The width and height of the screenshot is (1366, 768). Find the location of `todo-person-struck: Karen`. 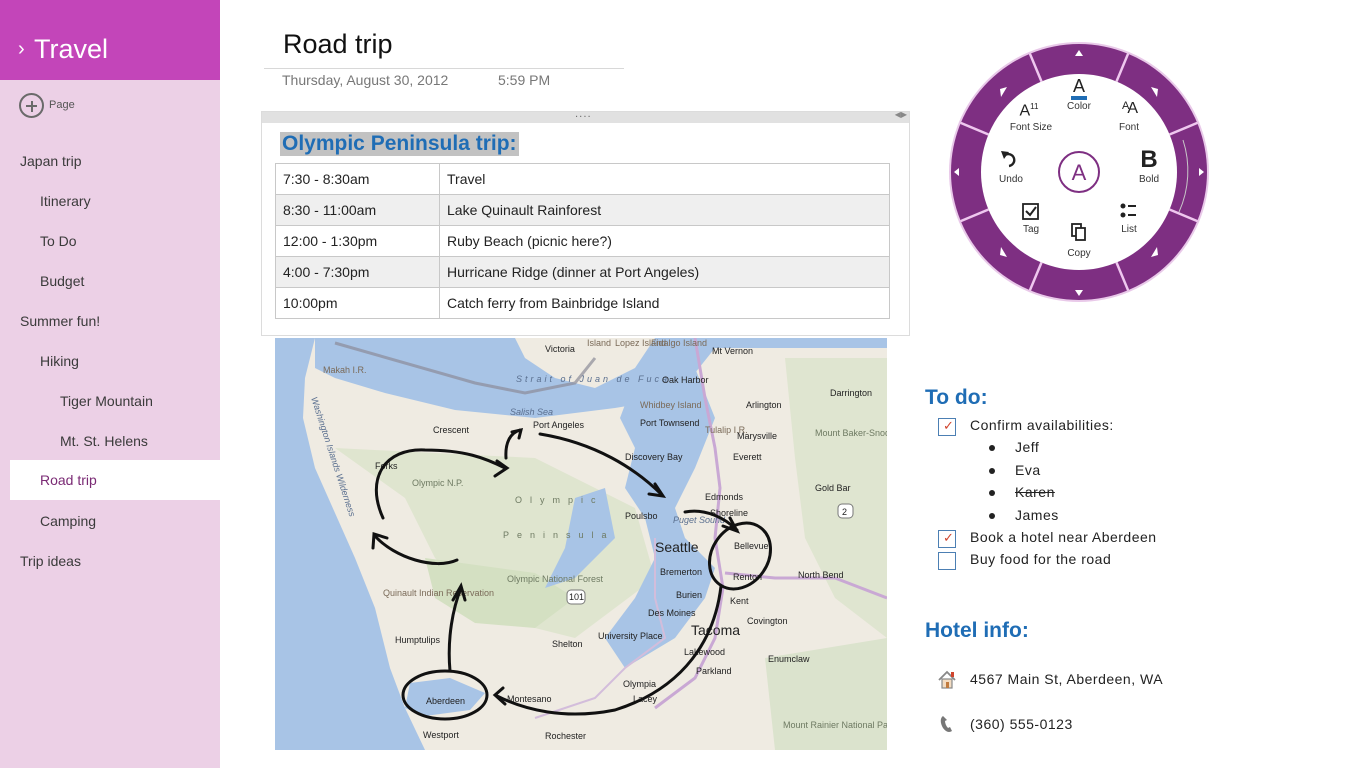

todo-person-struck: Karen is located at coordinates (1035, 492).